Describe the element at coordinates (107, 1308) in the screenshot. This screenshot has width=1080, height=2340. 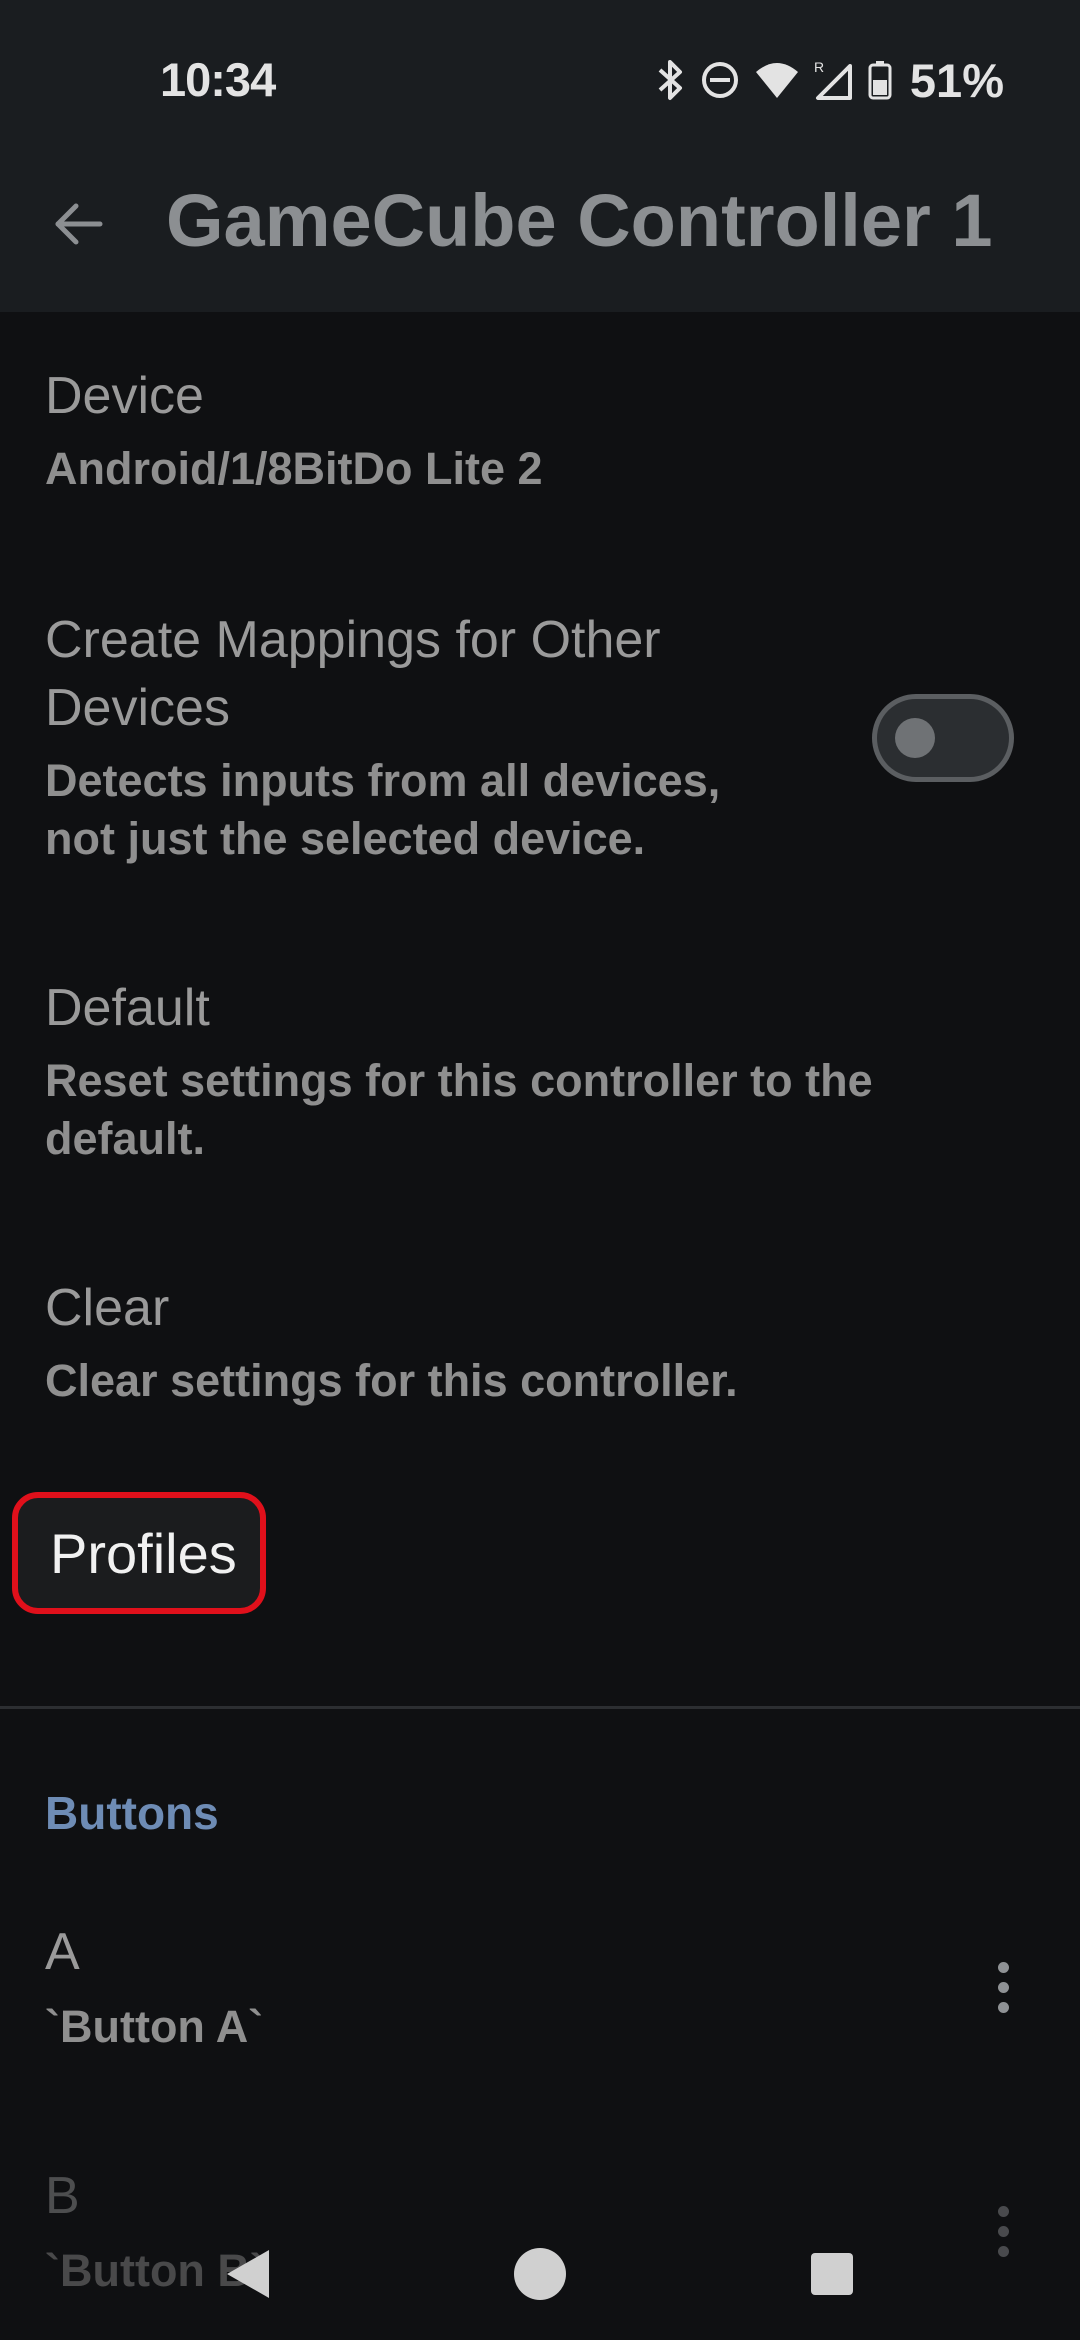
I see `clear-title: Clear` at that location.